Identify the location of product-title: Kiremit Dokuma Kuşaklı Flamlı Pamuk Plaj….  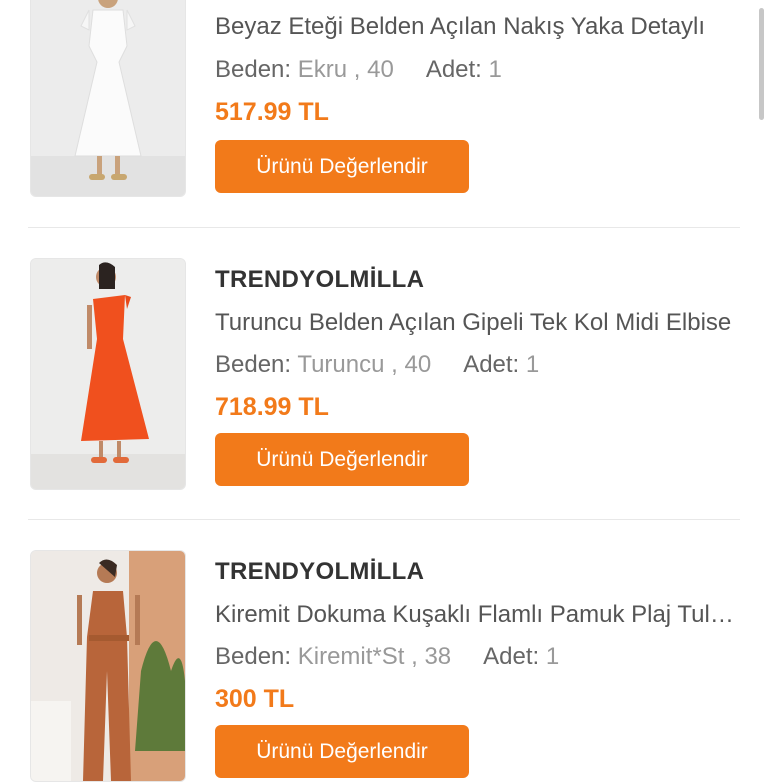
(475, 615).